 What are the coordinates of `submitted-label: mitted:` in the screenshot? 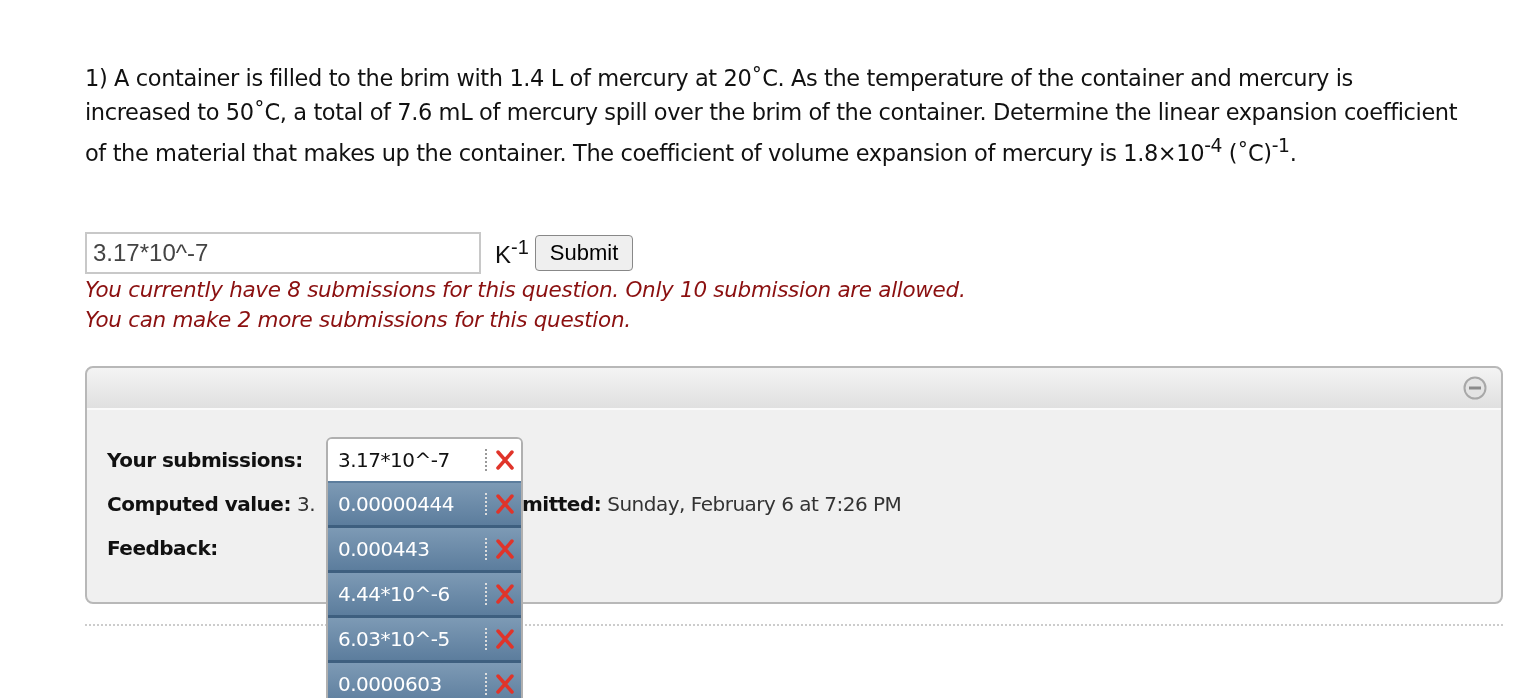 It's located at (562, 503).